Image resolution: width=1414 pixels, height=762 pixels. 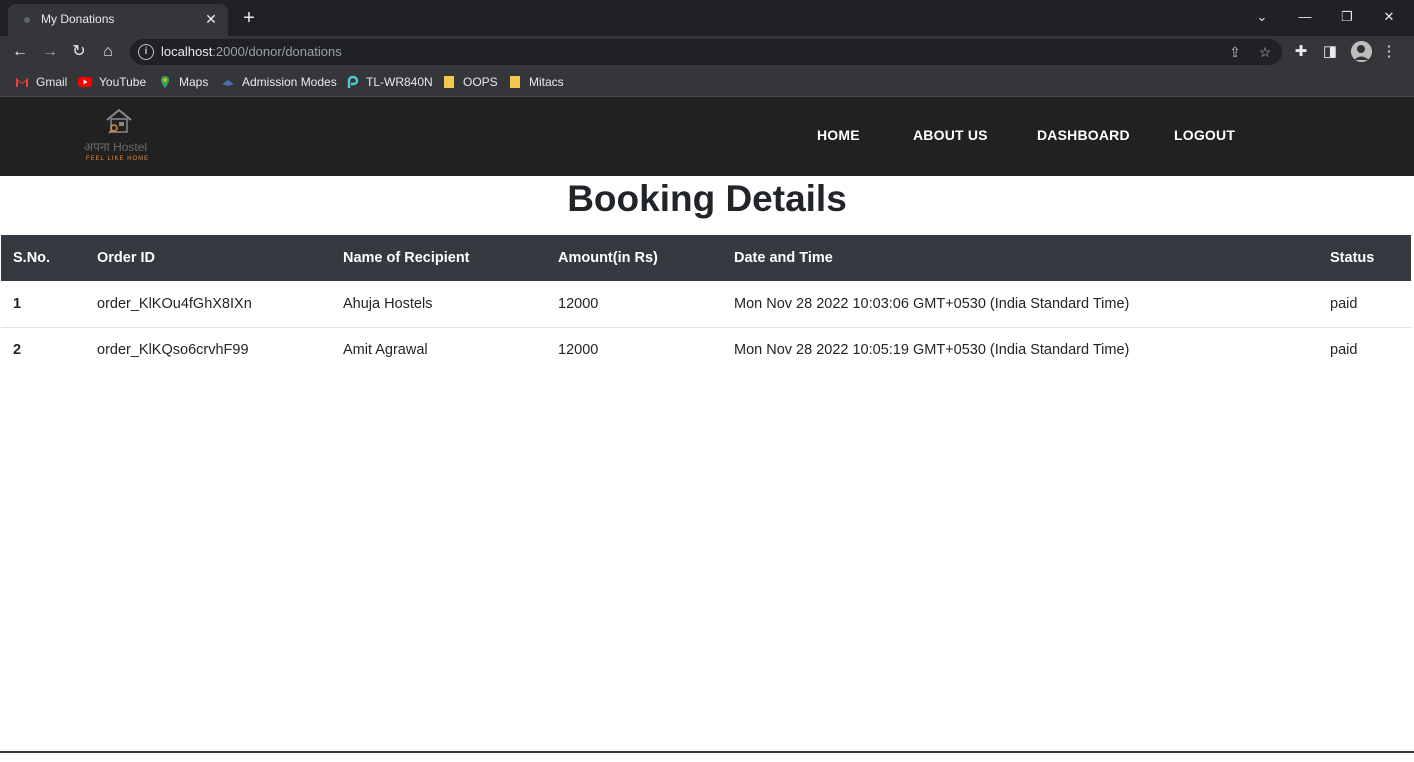 I want to click on col-header-order-id: Order ID, so click(x=126, y=258).